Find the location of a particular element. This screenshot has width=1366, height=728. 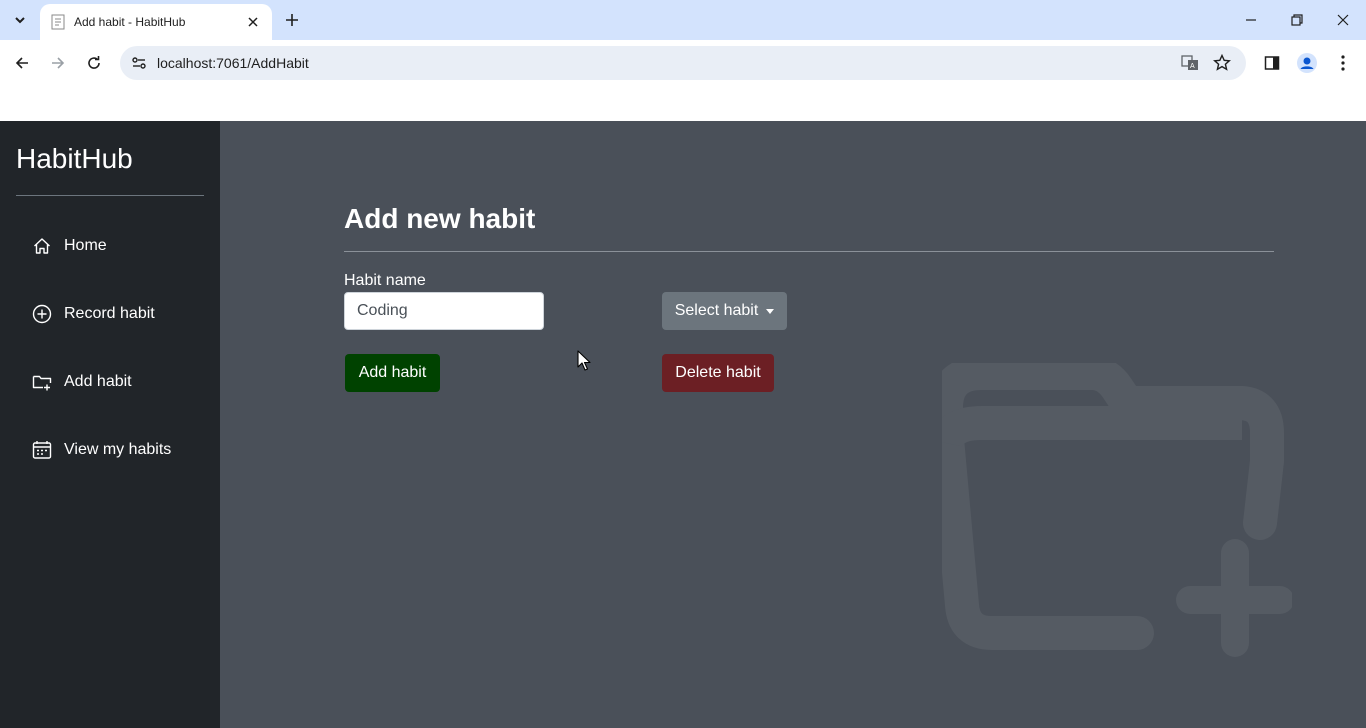

plus-icon is located at coordinates (292, 20).